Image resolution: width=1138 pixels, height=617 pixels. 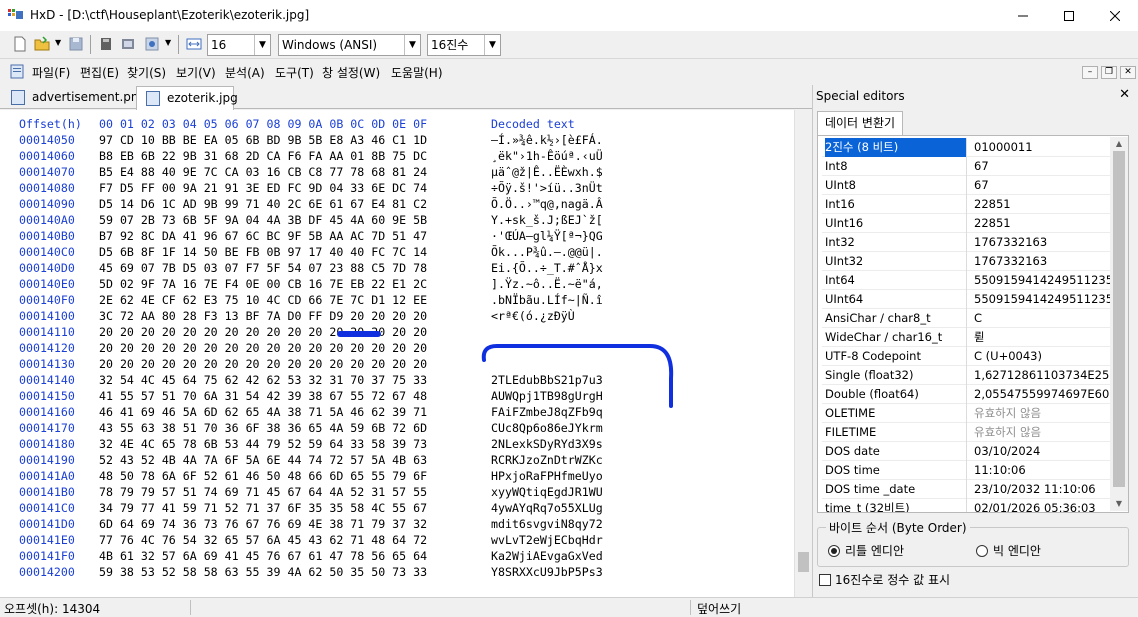 What do you see at coordinates (860, 123) in the screenshot?
I see `tab-data-inspector: 데이터 변환기` at bounding box center [860, 123].